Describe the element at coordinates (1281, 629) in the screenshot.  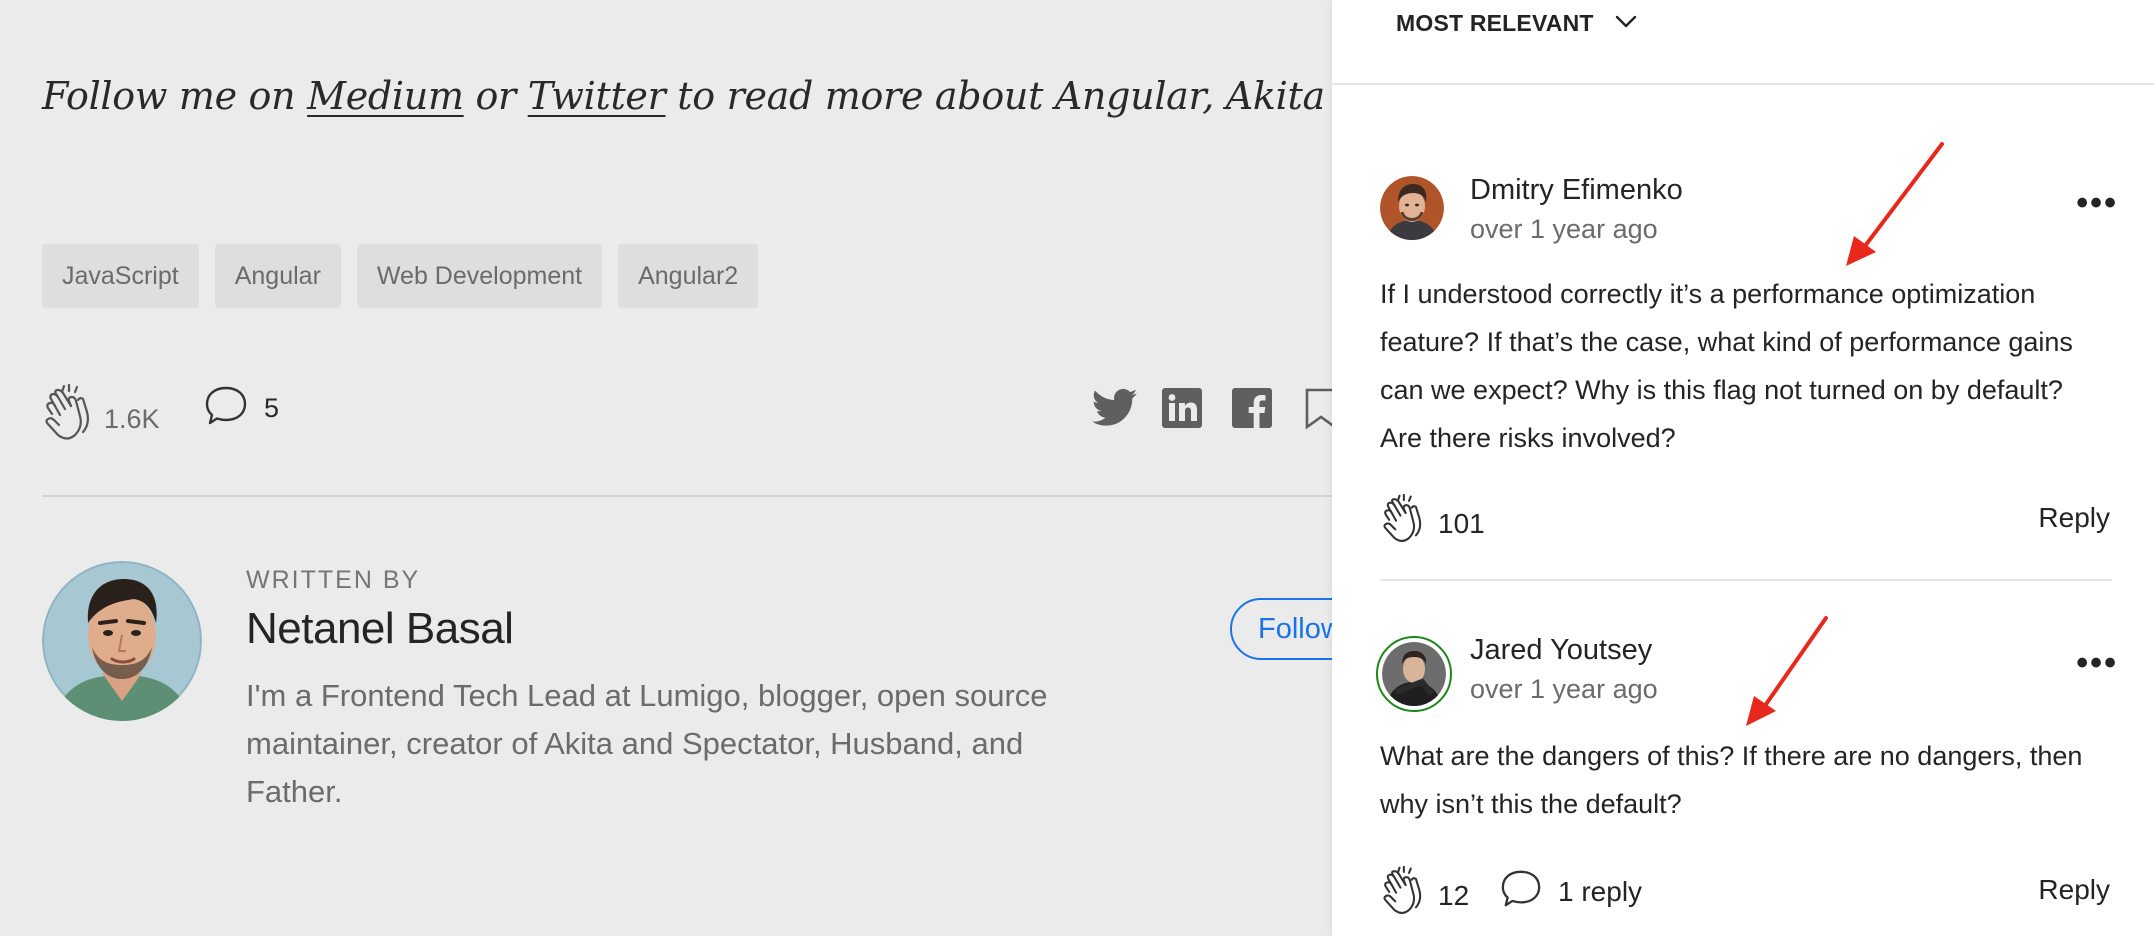
I see `follow-button: Follow` at that location.